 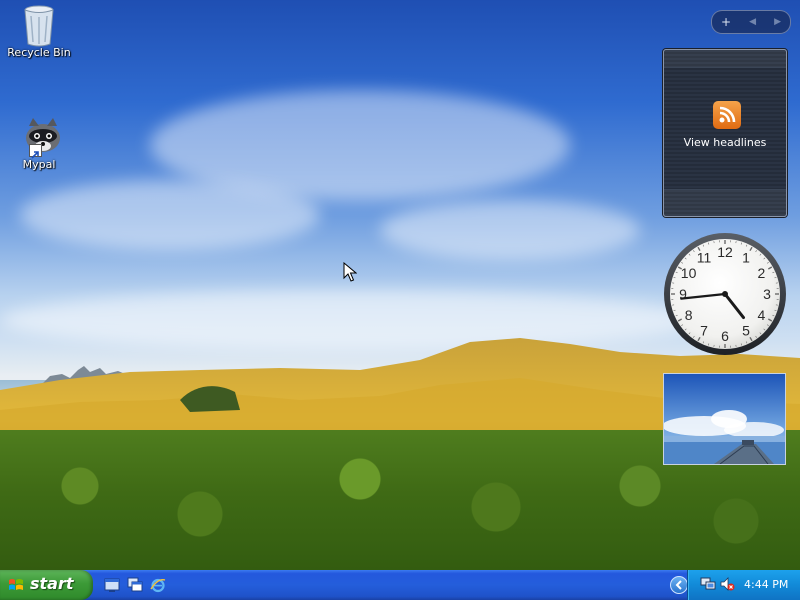 What do you see at coordinates (725, 59) in the screenshot?
I see `gadget-header-bar` at bounding box center [725, 59].